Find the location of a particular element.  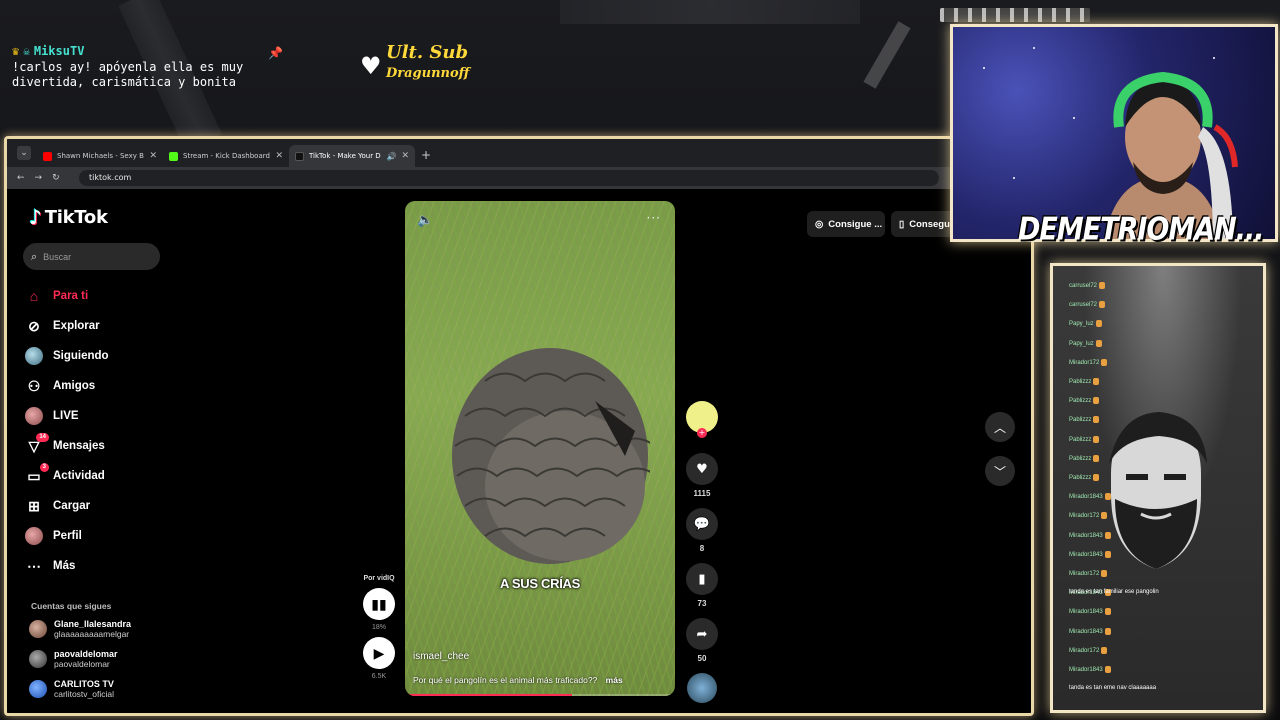

more-options-icon: ··· is located at coordinates (654, 218).